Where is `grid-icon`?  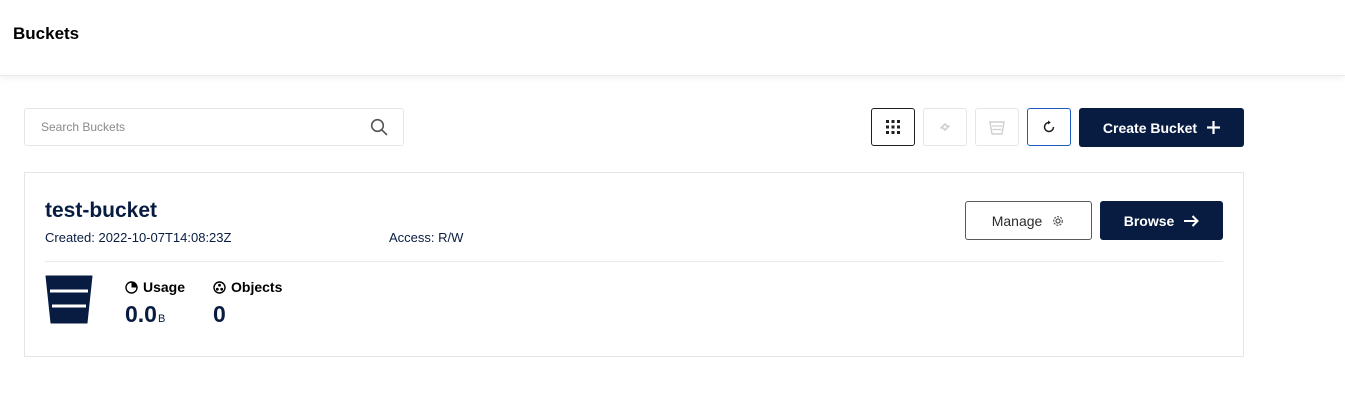 grid-icon is located at coordinates (893, 127).